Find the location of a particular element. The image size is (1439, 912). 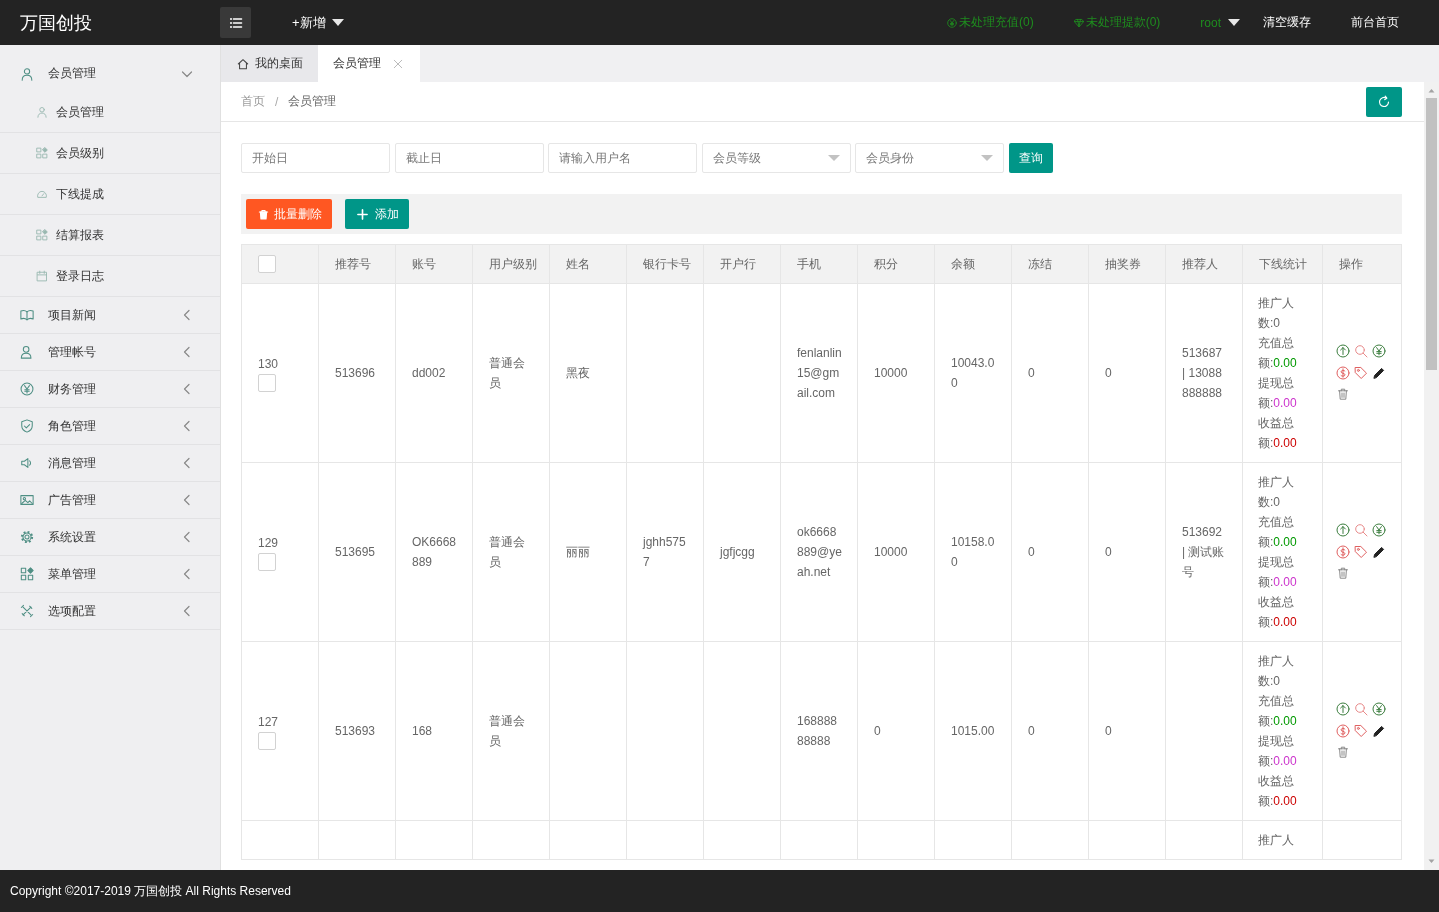

sidebar-item: 项目新闻 is located at coordinates (110, 315).